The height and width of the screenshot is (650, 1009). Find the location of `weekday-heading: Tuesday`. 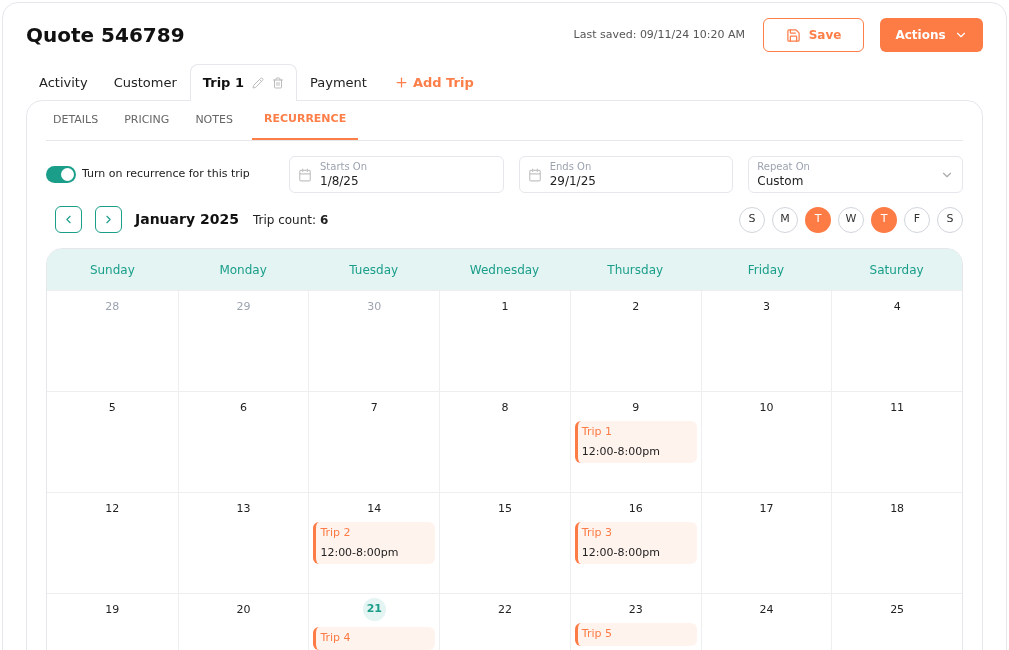

weekday-heading: Tuesday is located at coordinates (374, 270).